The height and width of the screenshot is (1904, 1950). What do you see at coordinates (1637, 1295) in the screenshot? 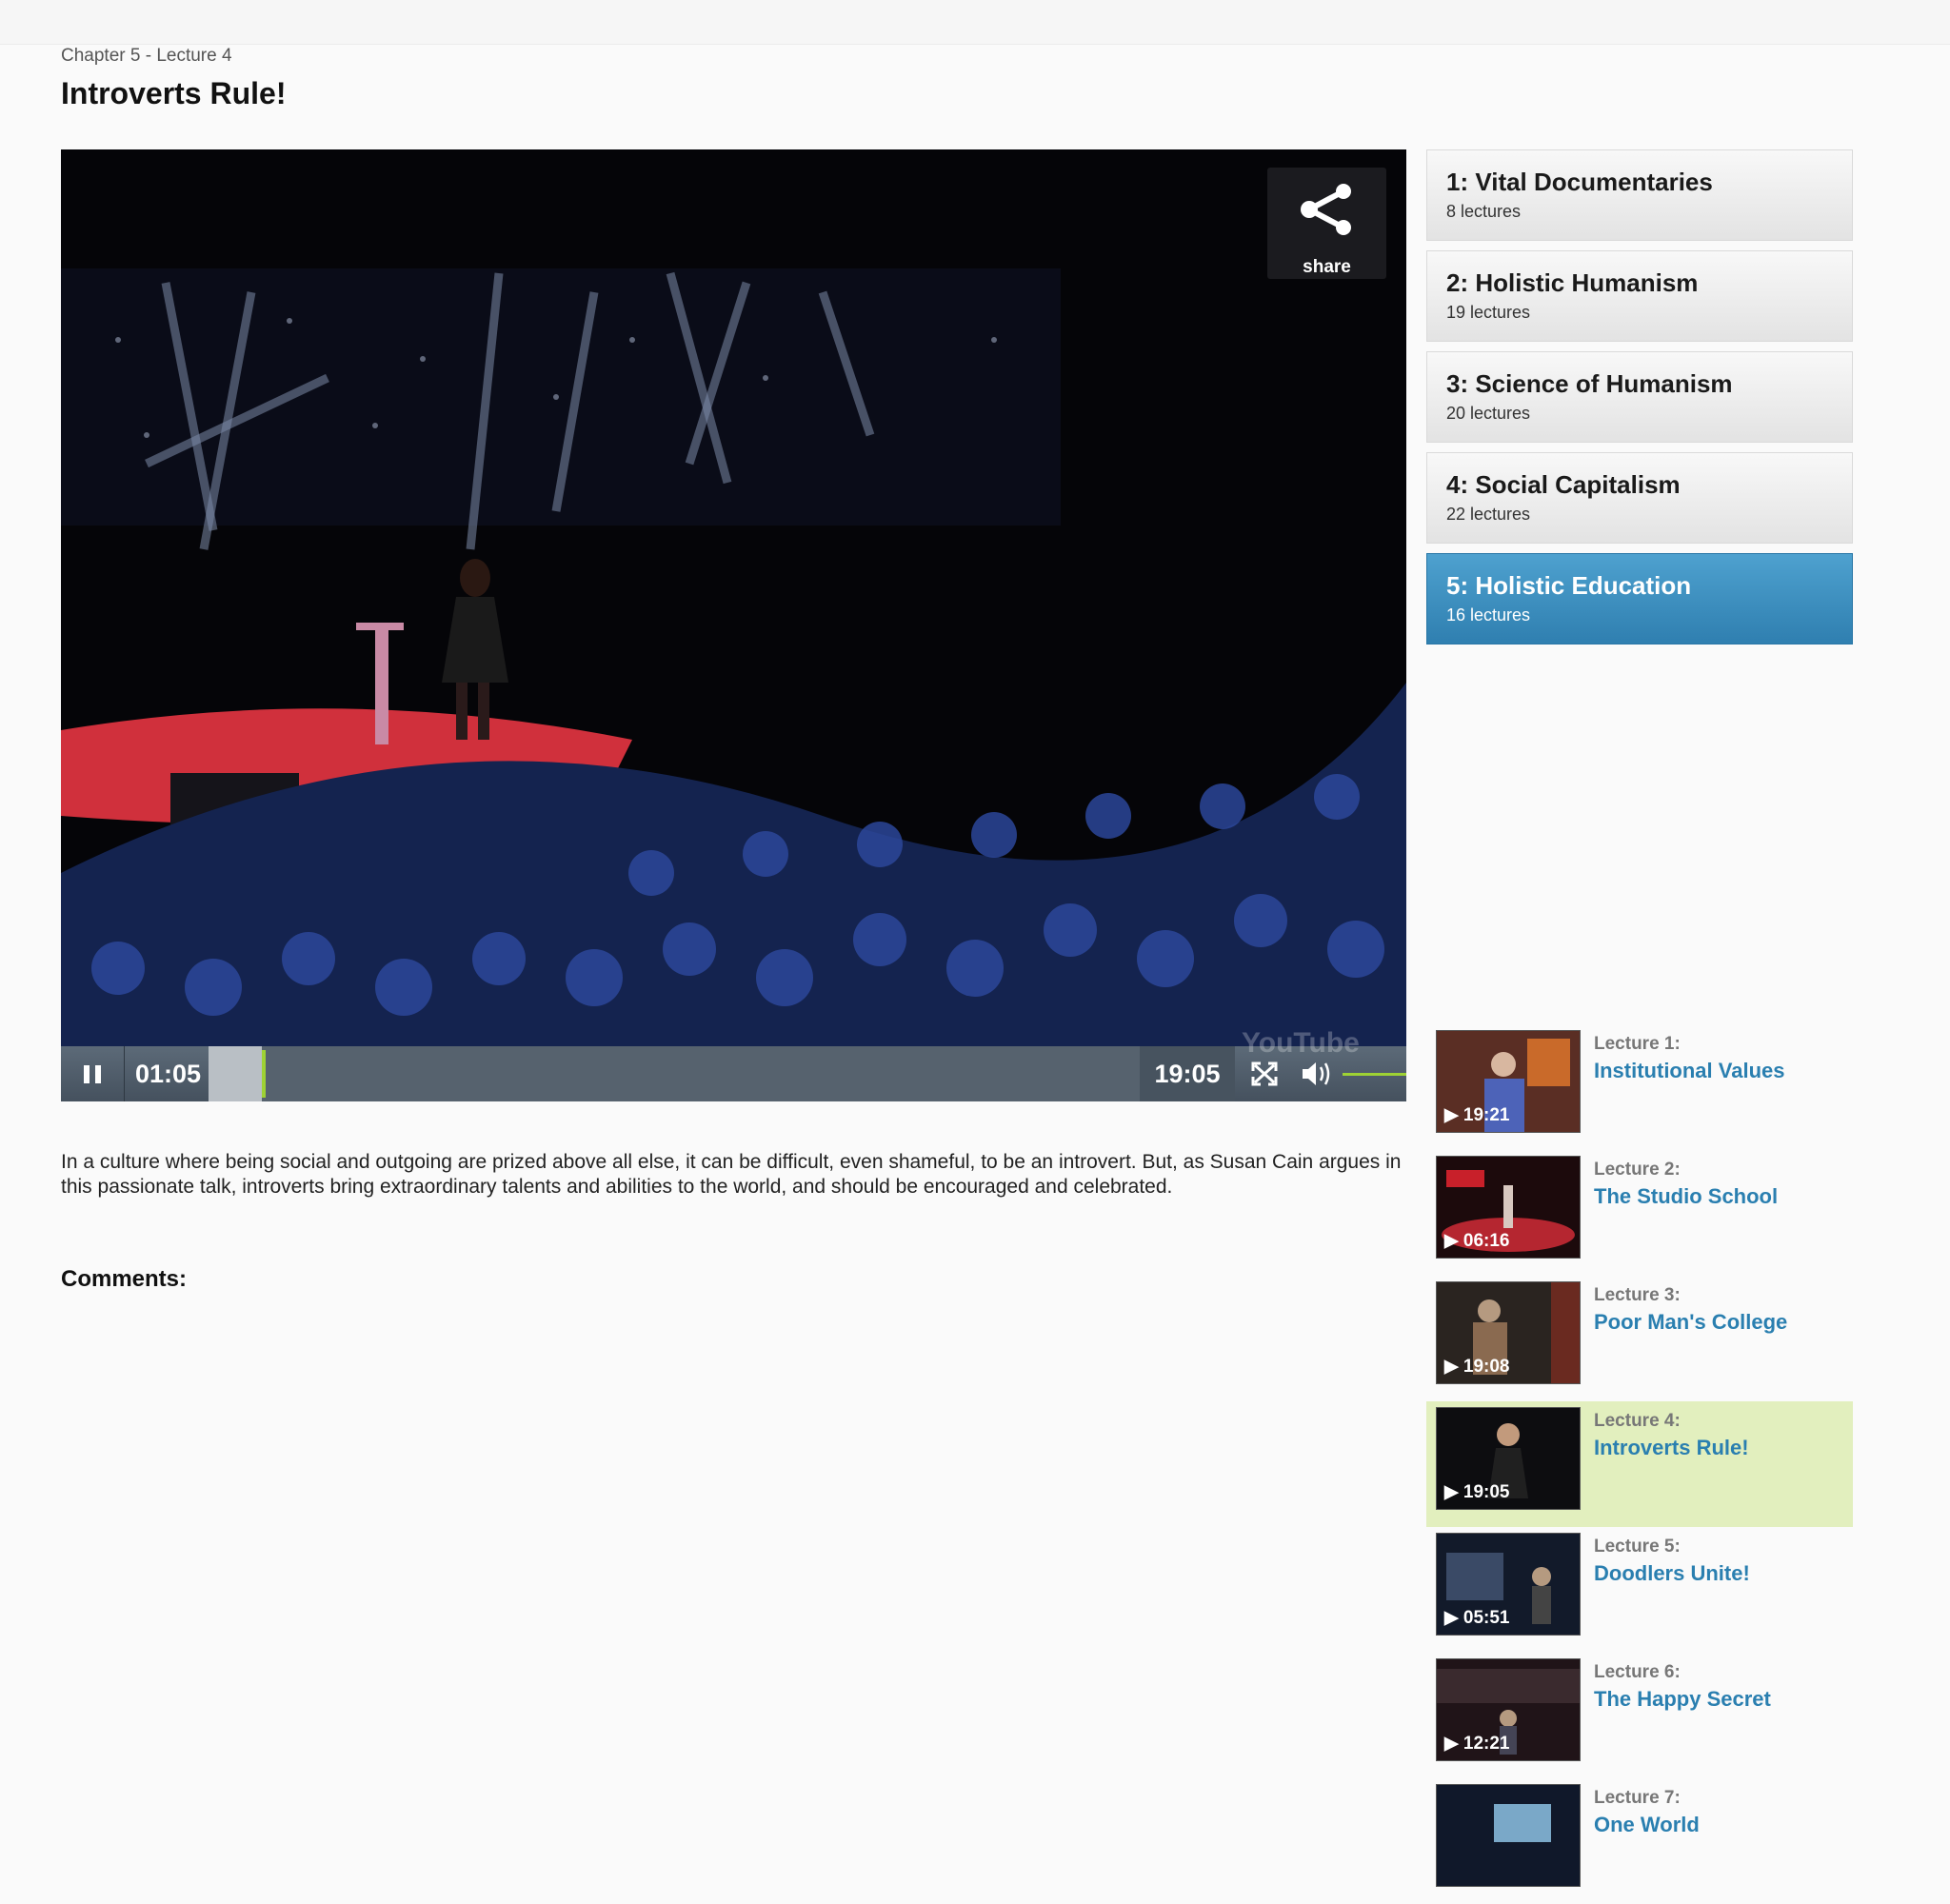
I see `lecture-number: Lecture 3:` at bounding box center [1637, 1295].